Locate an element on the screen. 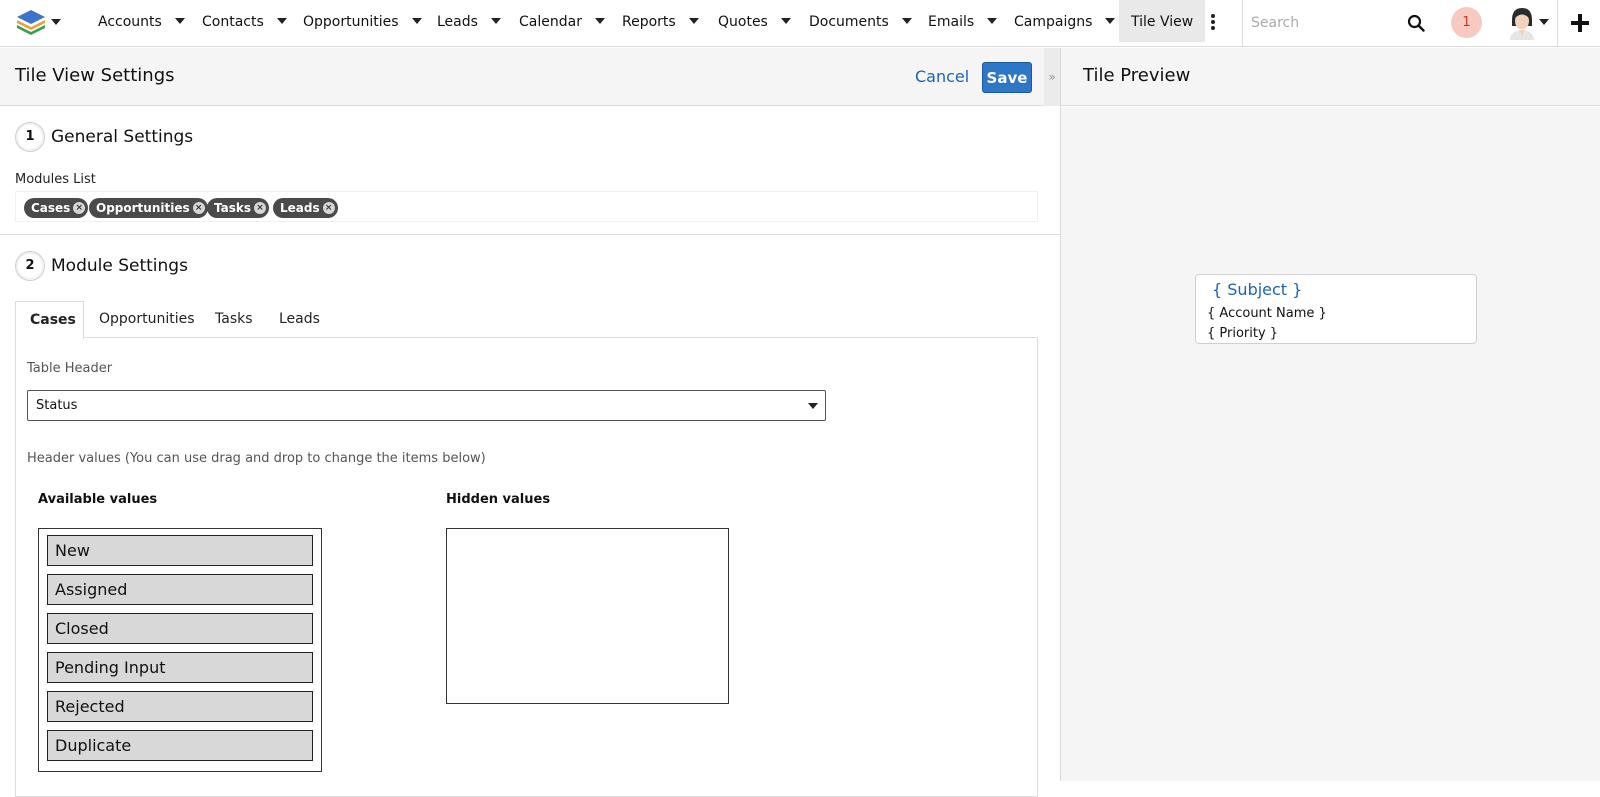 This screenshot has height=797, width=1600. module-settings-title: Module Settings is located at coordinates (119, 266).